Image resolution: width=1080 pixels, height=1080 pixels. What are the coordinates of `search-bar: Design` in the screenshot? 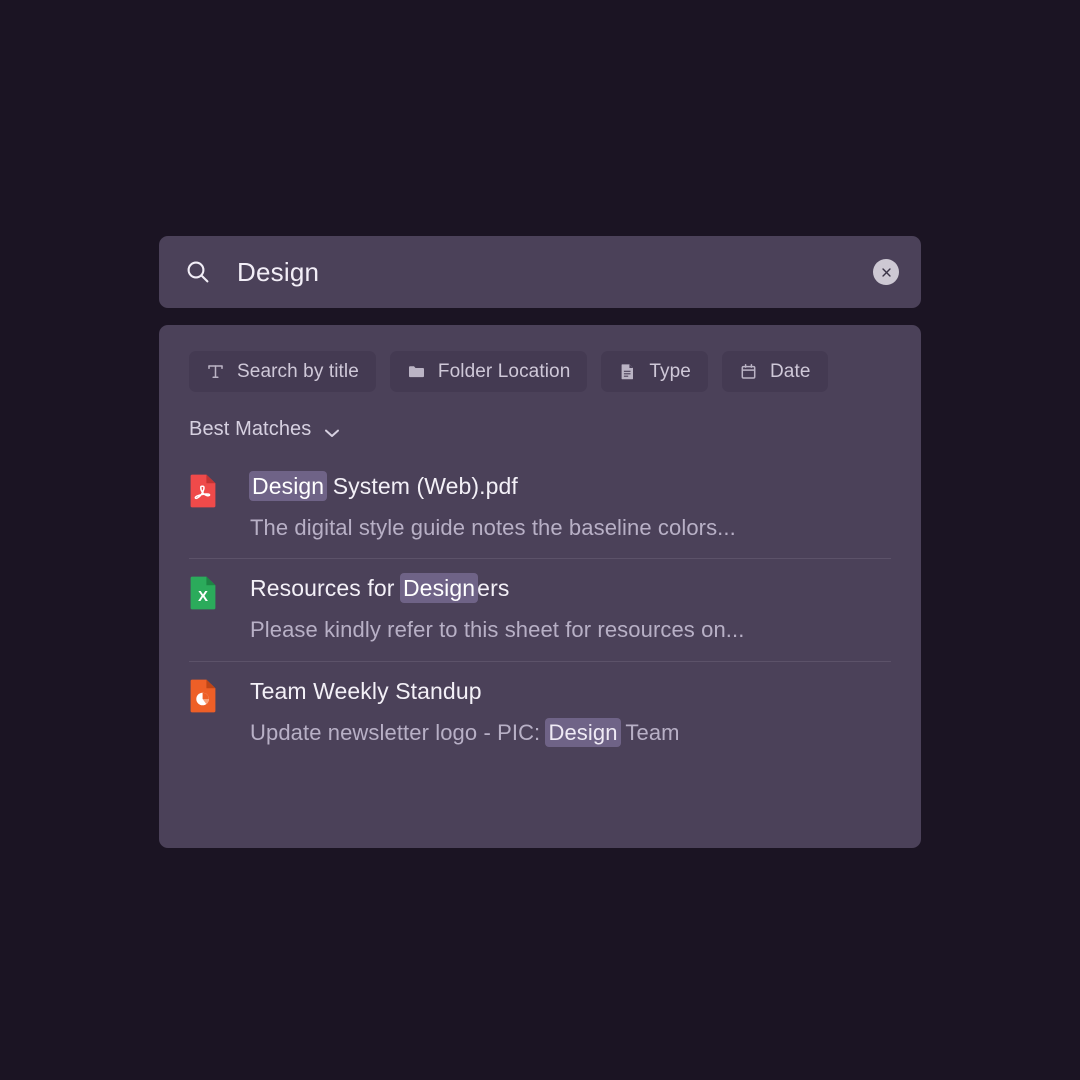 It's located at (540, 272).